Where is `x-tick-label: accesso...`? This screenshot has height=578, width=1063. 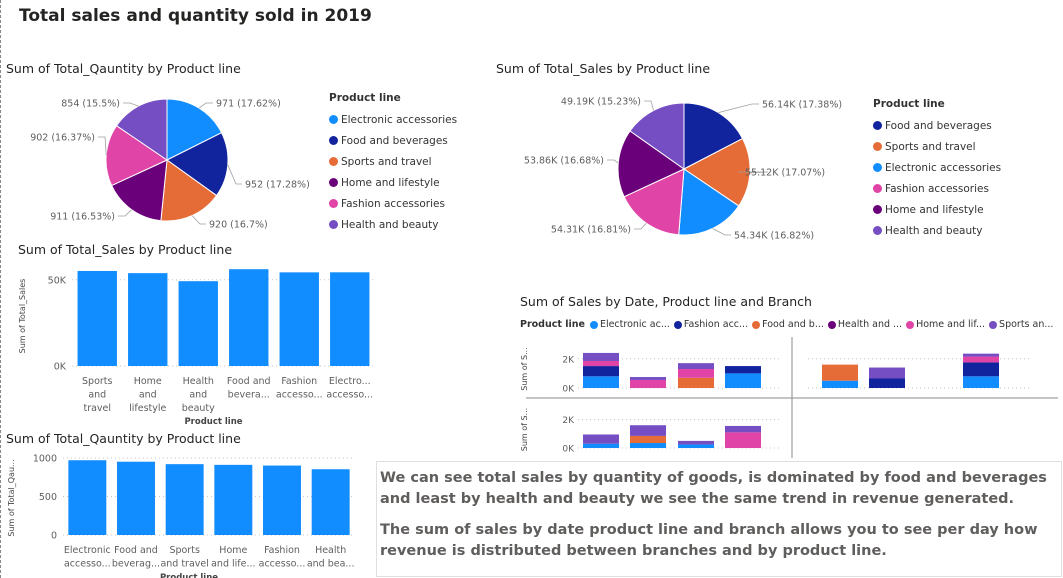
x-tick-label: accesso... is located at coordinates (87, 564).